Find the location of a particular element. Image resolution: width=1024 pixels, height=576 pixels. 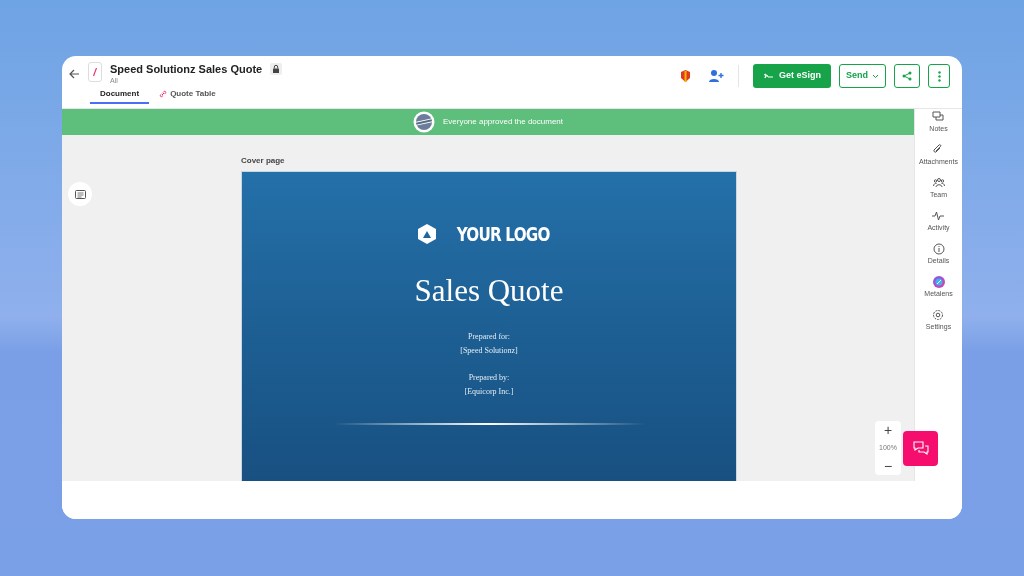

more-options-button is located at coordinates (939, 76).